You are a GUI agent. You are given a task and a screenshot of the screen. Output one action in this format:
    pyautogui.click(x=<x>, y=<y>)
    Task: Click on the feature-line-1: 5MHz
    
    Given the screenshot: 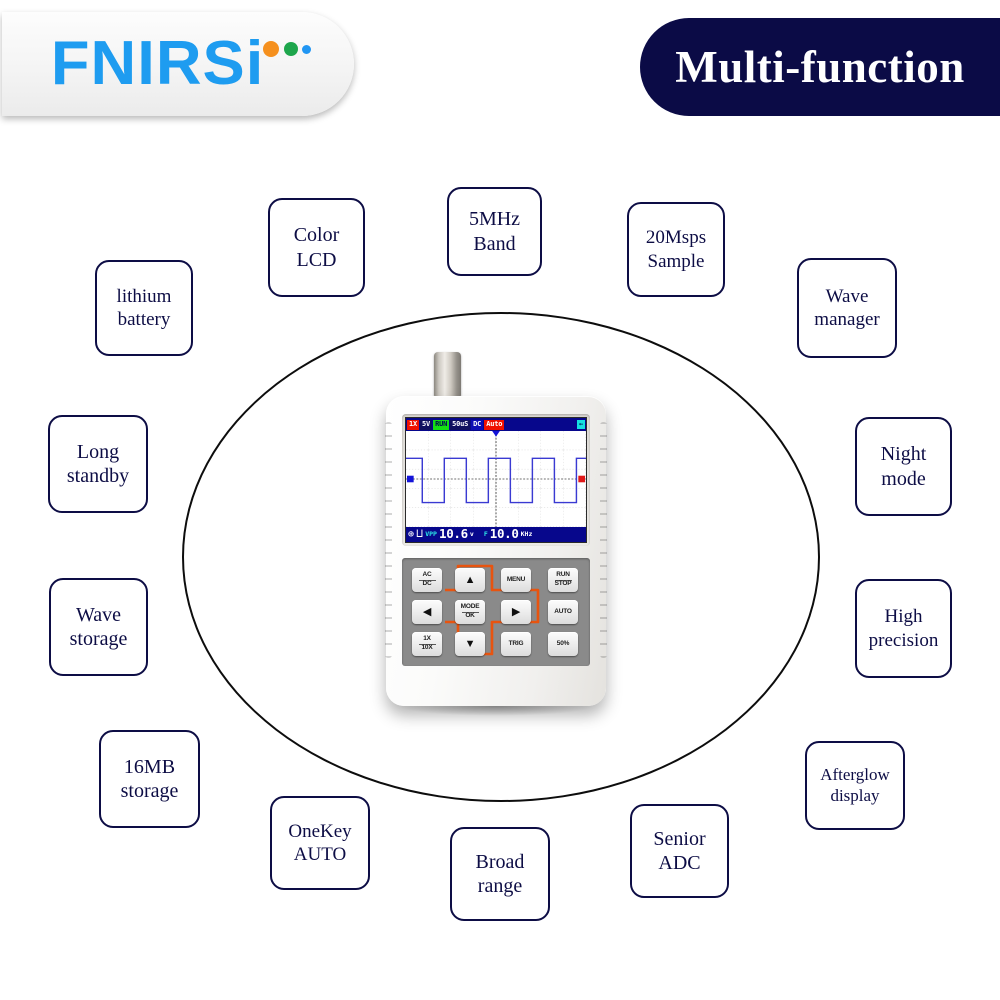 What is the action you would take?
    pyautogui.click(x=494, y=219)
    